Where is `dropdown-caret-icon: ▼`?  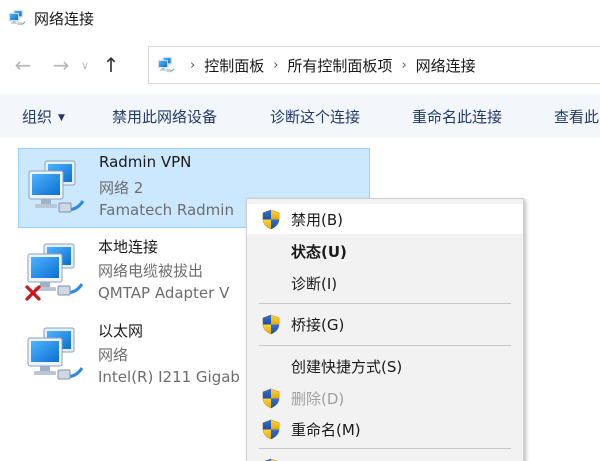 dropdown-caret-icon: ▼ is located at coordinates (61, 118).